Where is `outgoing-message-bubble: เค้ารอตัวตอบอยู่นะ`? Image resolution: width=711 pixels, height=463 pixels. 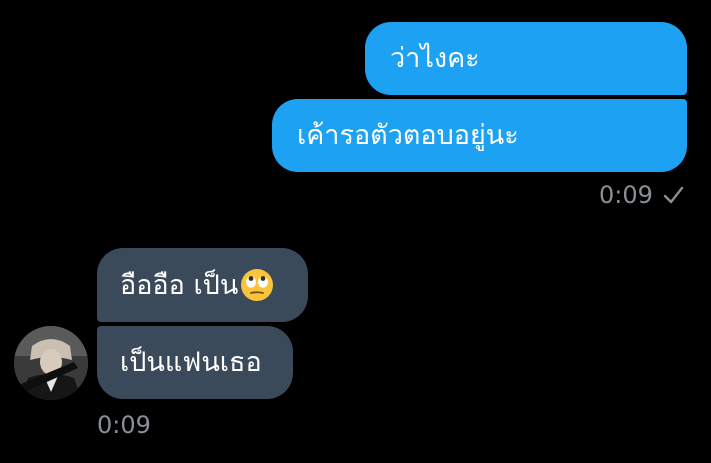
outgoing-message-bubble: เค้ารอตัวตอบอยู่นะ is located at coordinates (479, 135).